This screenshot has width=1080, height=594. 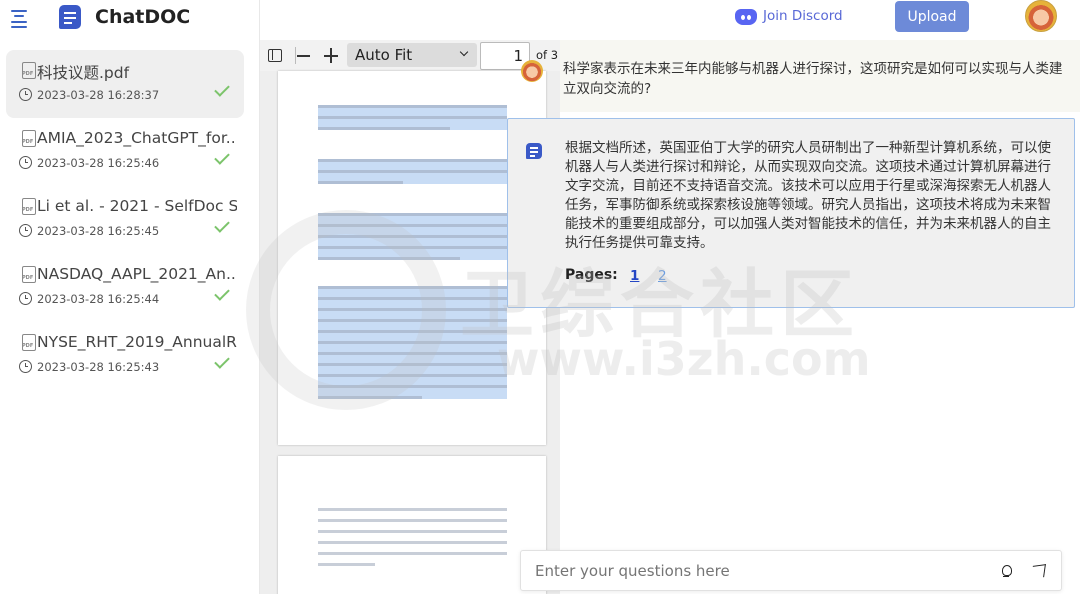 What do you see at coordinates (125, 84) in the screenshot?
I see `document-item: 科技议题.pdf 2023-03-28 16:28:37` at bounding box center [125, 84].